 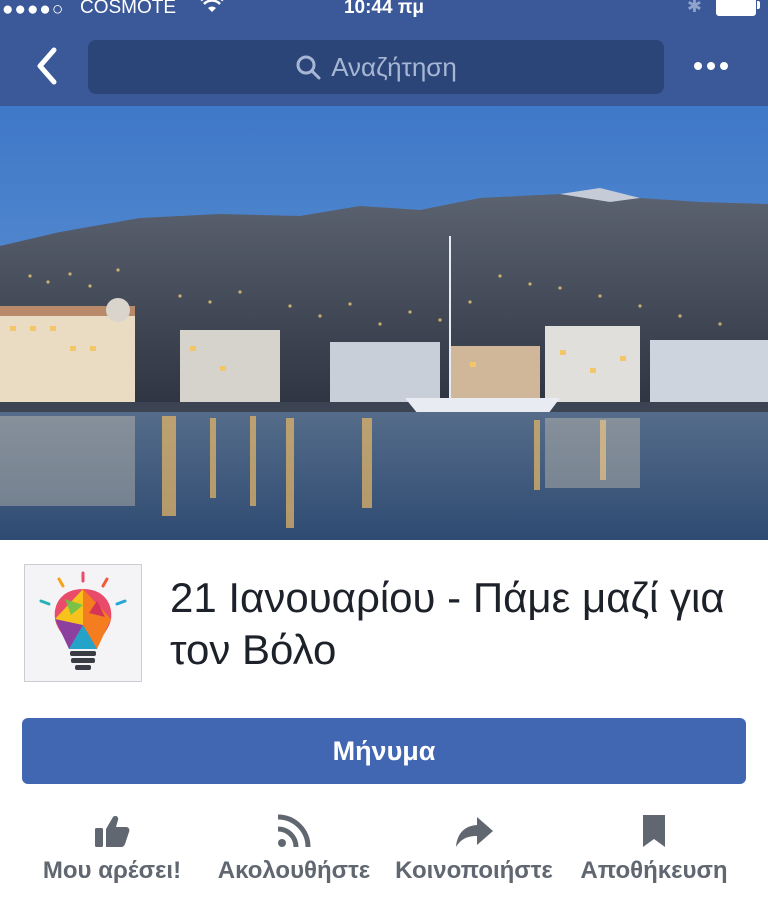 I want to click on like-button: Μου αρέσει!, so click(x=112, y=846).